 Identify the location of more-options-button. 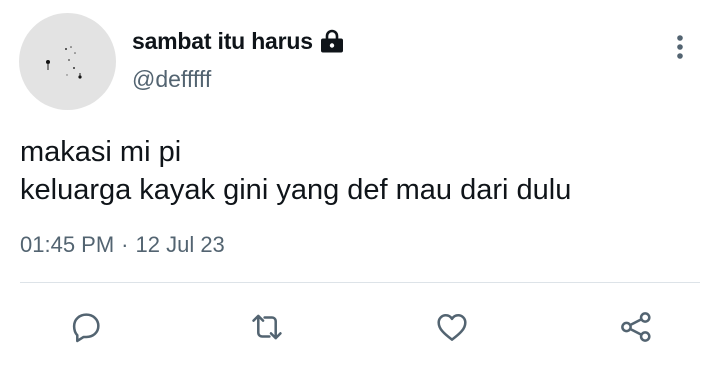
(680, 47).